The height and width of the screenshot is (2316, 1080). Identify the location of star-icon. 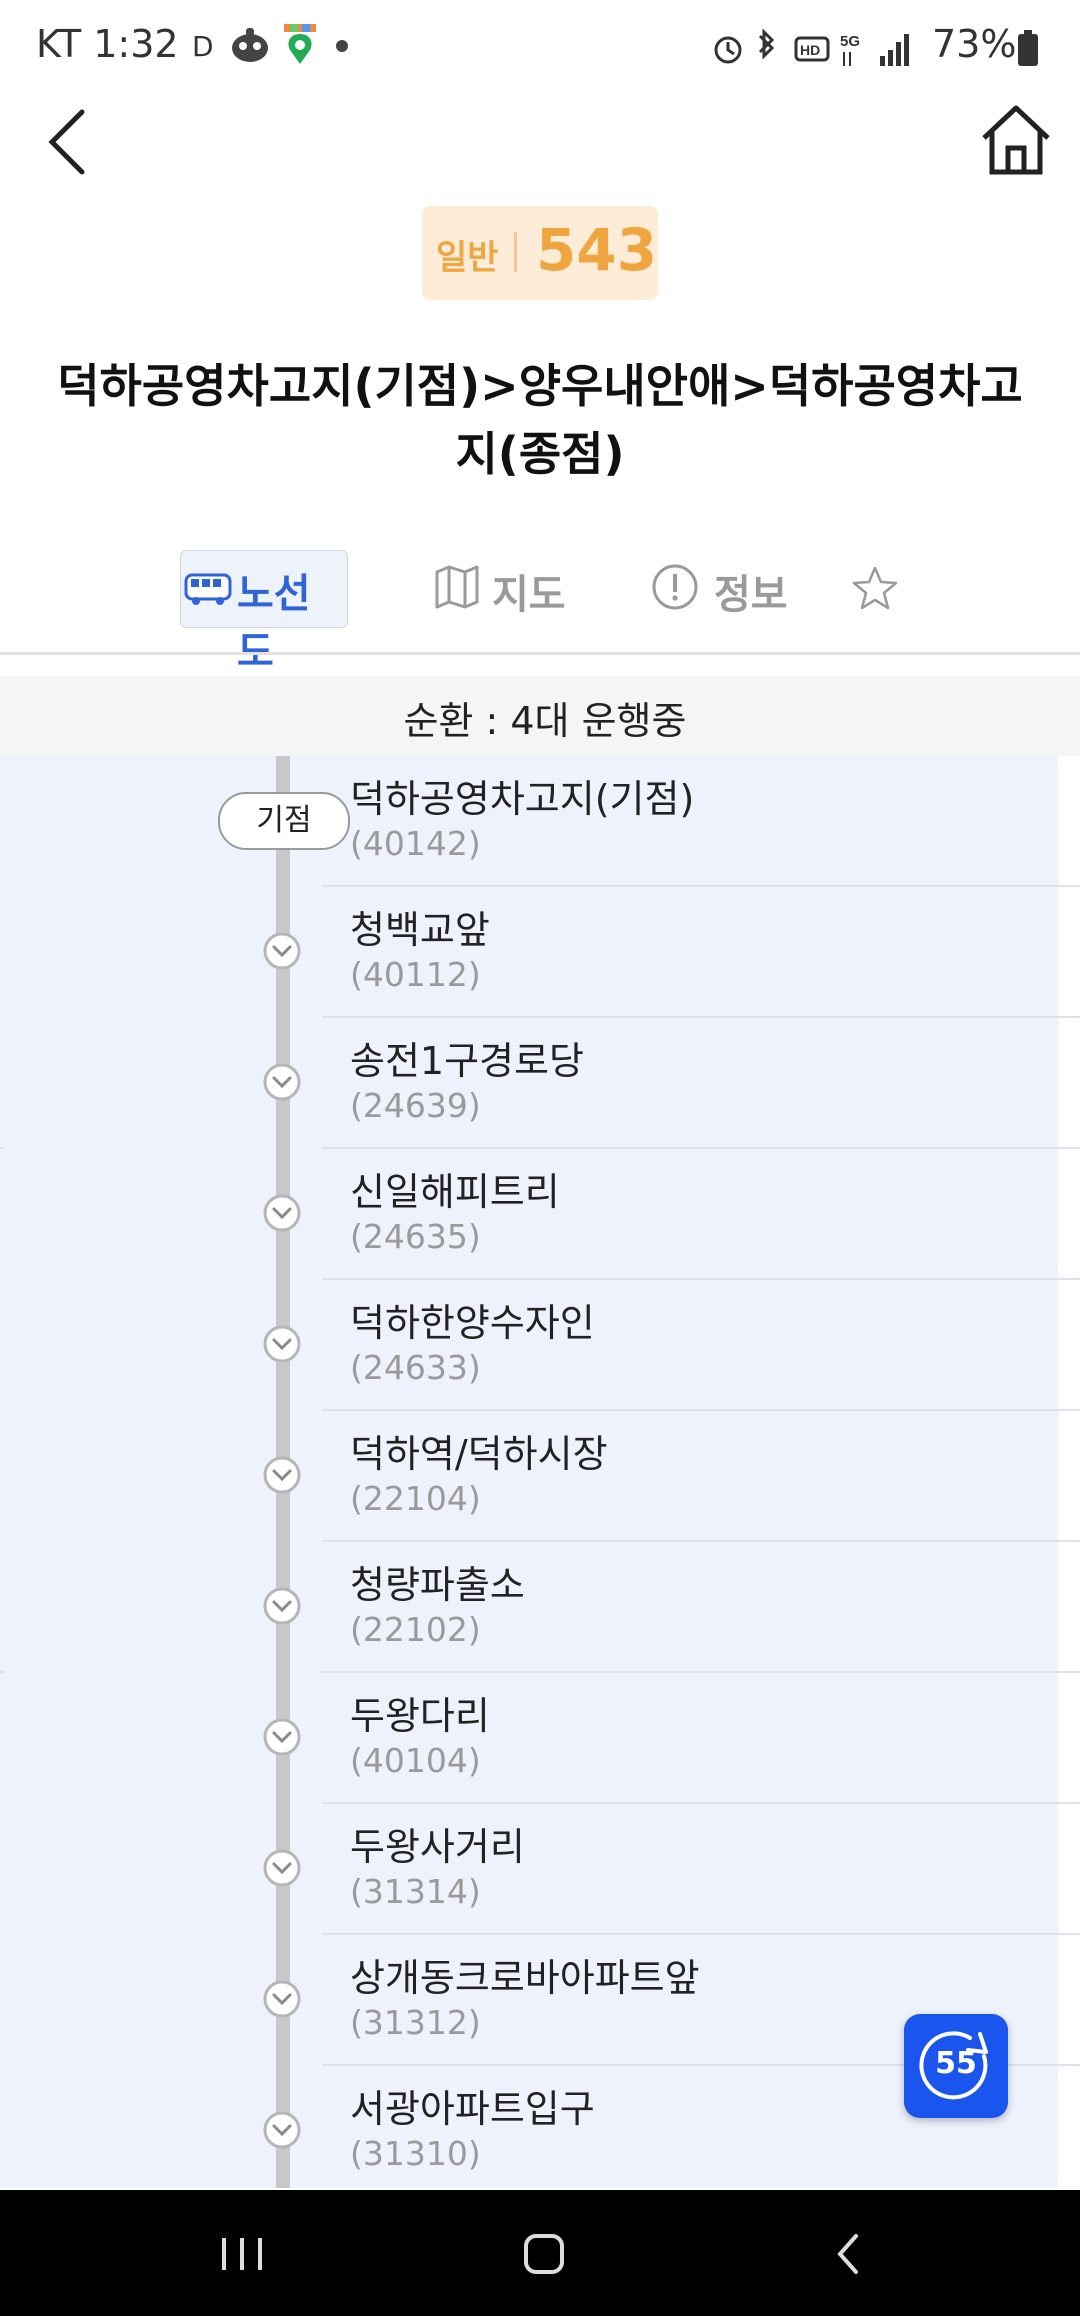
(875, 588).